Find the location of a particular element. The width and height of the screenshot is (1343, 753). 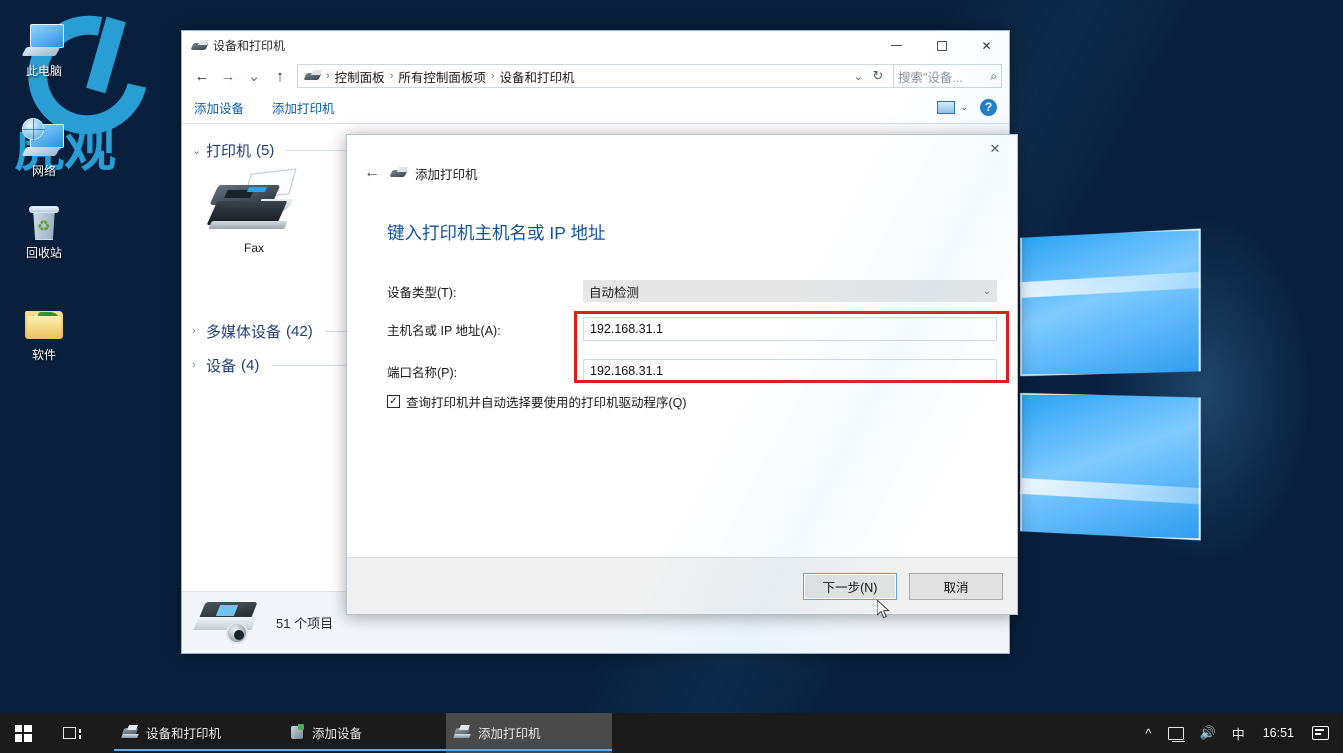

breadcrumb: › 控制面板 › 所有控制面板项 › 设备和打印机 ⌄ ↻ is located at coordinates (595, 76).